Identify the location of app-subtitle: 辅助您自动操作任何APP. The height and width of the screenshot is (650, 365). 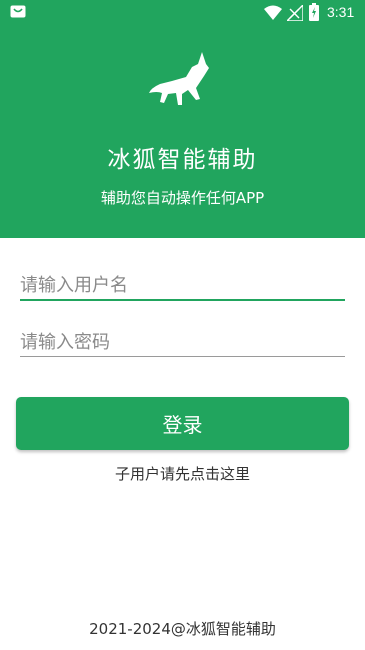
(182, 198).